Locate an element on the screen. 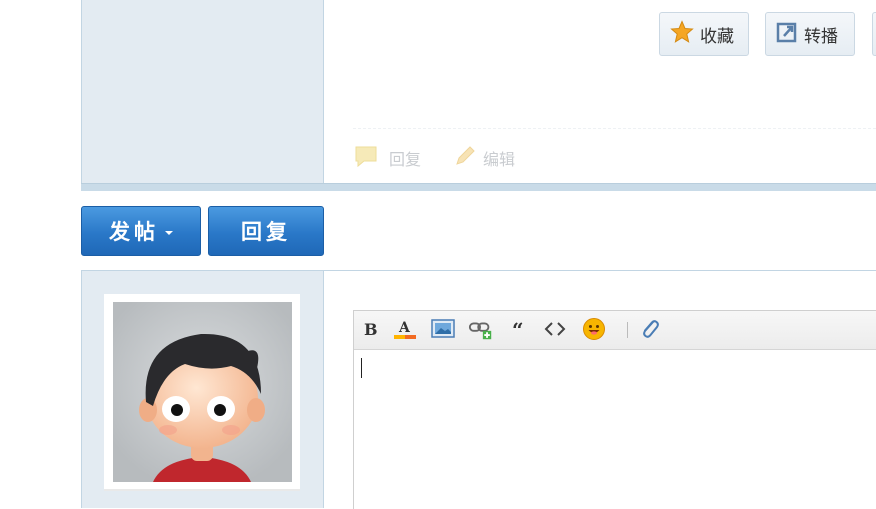 This screenshot has width=876, height=509. reply-author-sidebar is located at coordinates (202, 389).